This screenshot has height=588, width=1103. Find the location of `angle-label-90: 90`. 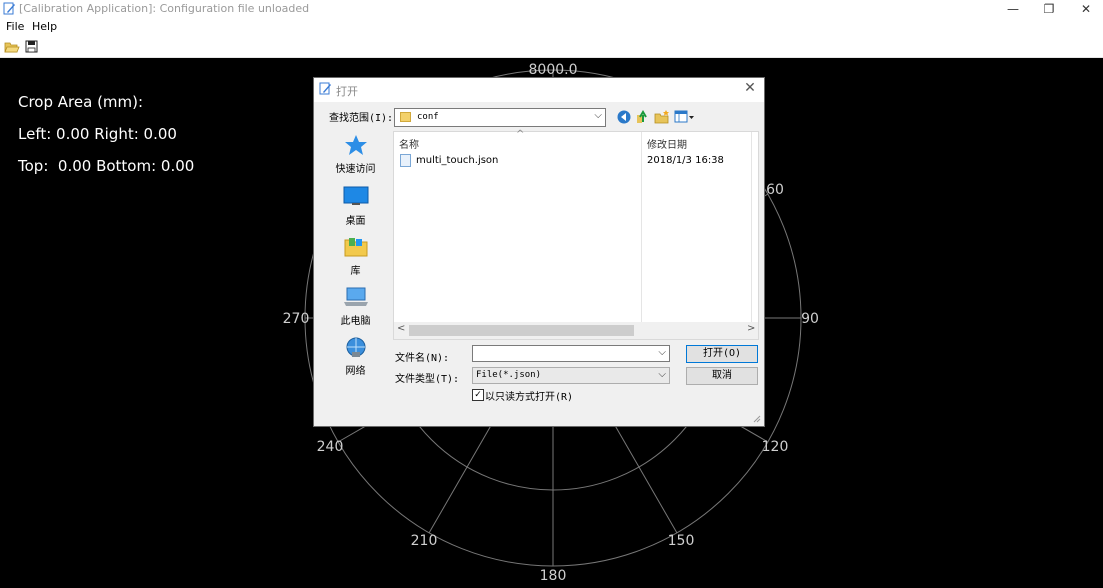

angle-label-90: 90 is located at coordinates (810, 319).